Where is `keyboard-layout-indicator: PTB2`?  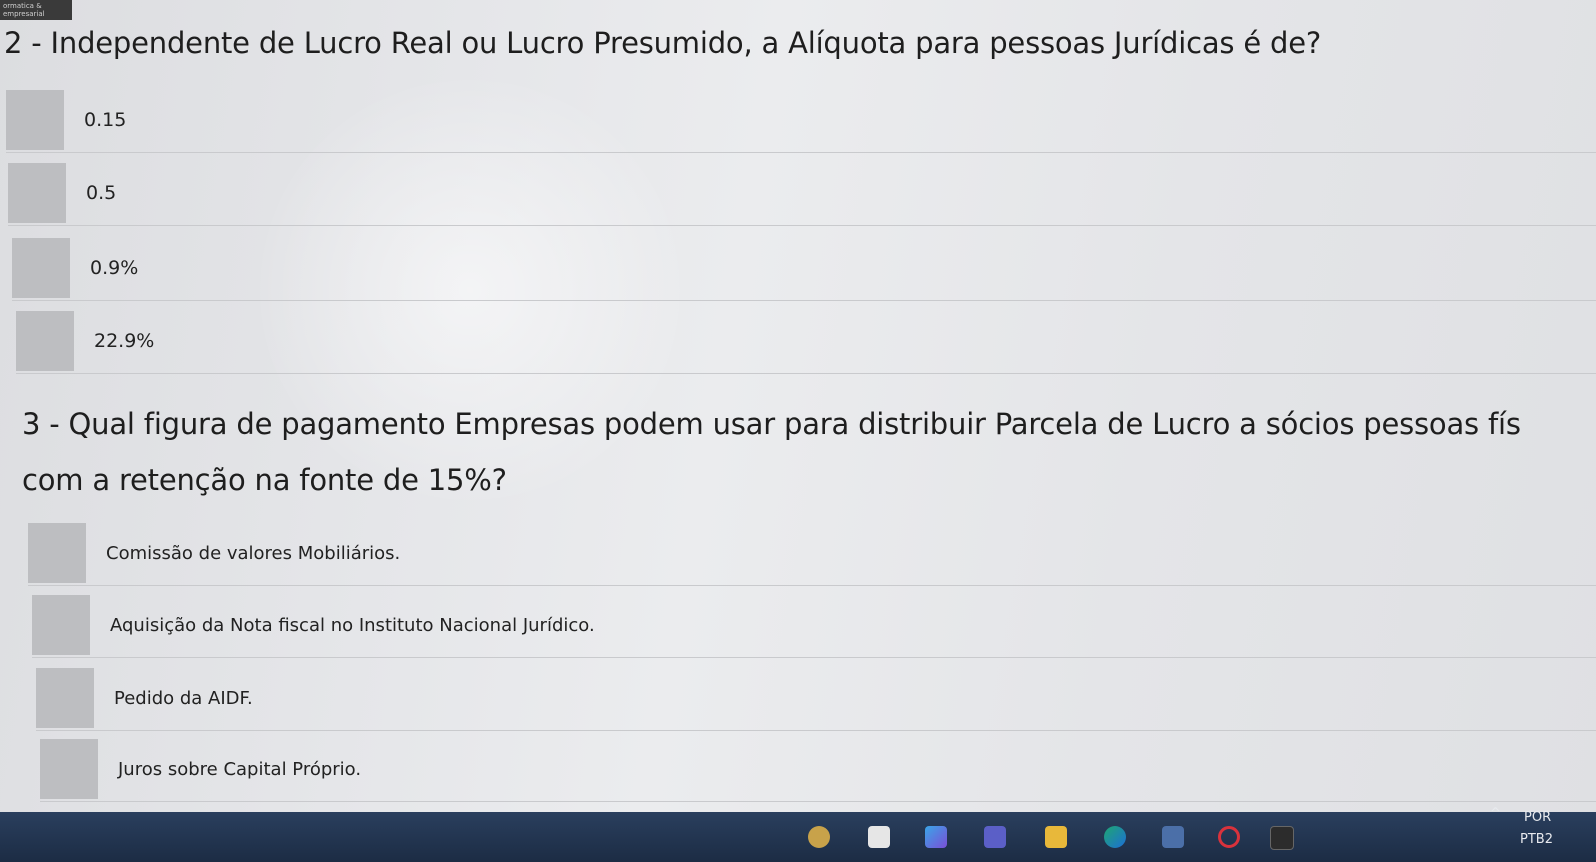
keyboard-layout-indicator: PTB2 is located at coordinates (1536, 839).